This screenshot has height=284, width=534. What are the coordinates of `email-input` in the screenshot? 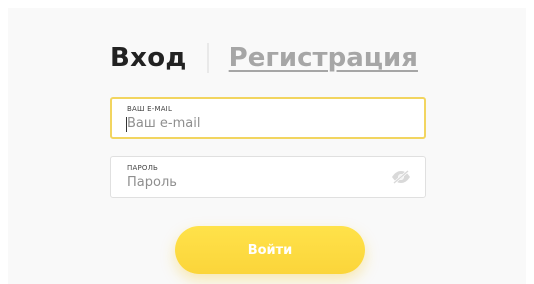 It's located at (252, 123).